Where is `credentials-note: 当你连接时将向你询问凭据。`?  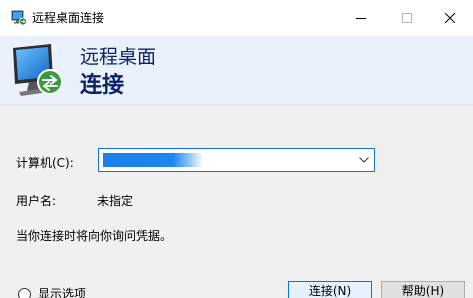
credentials-note: 当你连接时将向你询问凭据。 is located at coordinates (94, 236).